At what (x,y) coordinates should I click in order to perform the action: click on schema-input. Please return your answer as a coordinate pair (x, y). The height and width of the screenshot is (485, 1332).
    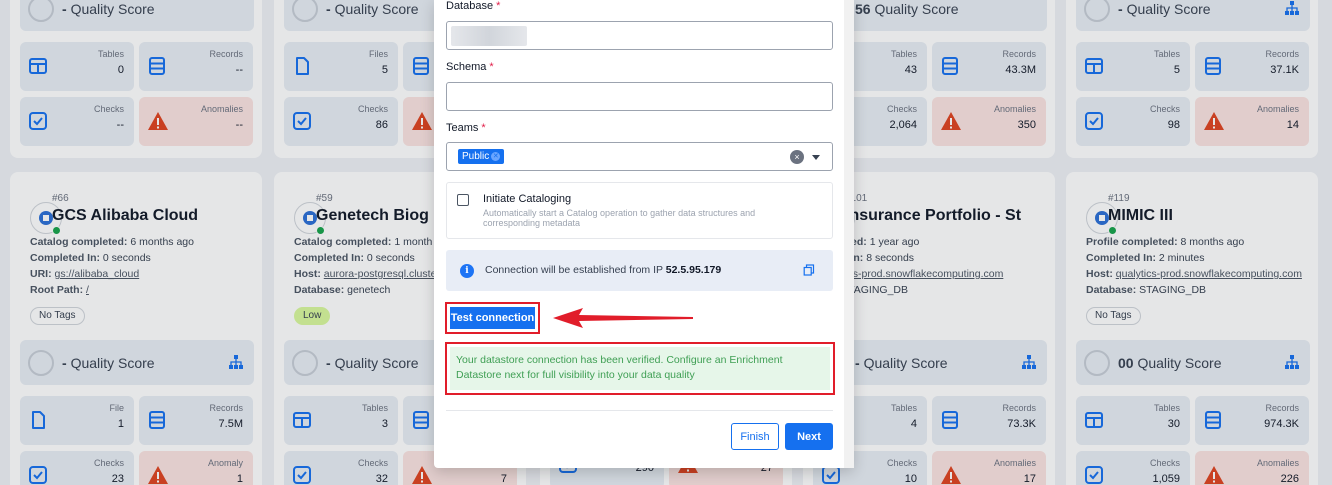
    Looking at the image, I should click on (639, 96).